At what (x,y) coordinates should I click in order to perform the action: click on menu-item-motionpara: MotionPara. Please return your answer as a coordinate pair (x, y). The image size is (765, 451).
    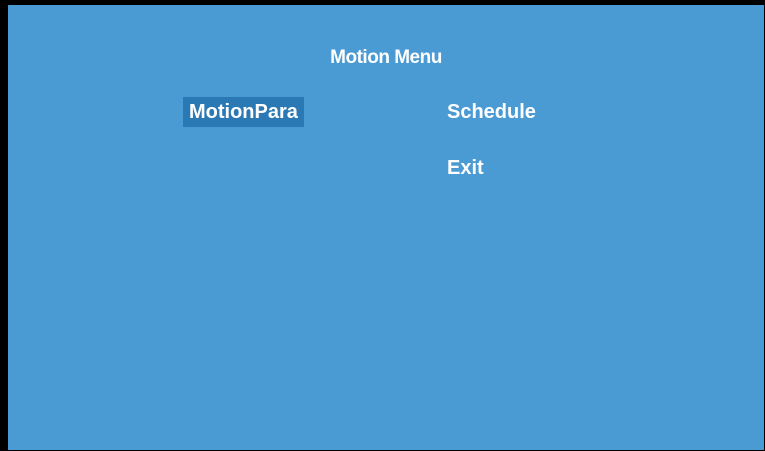
    Looking at the image, I should click on (243, 112).